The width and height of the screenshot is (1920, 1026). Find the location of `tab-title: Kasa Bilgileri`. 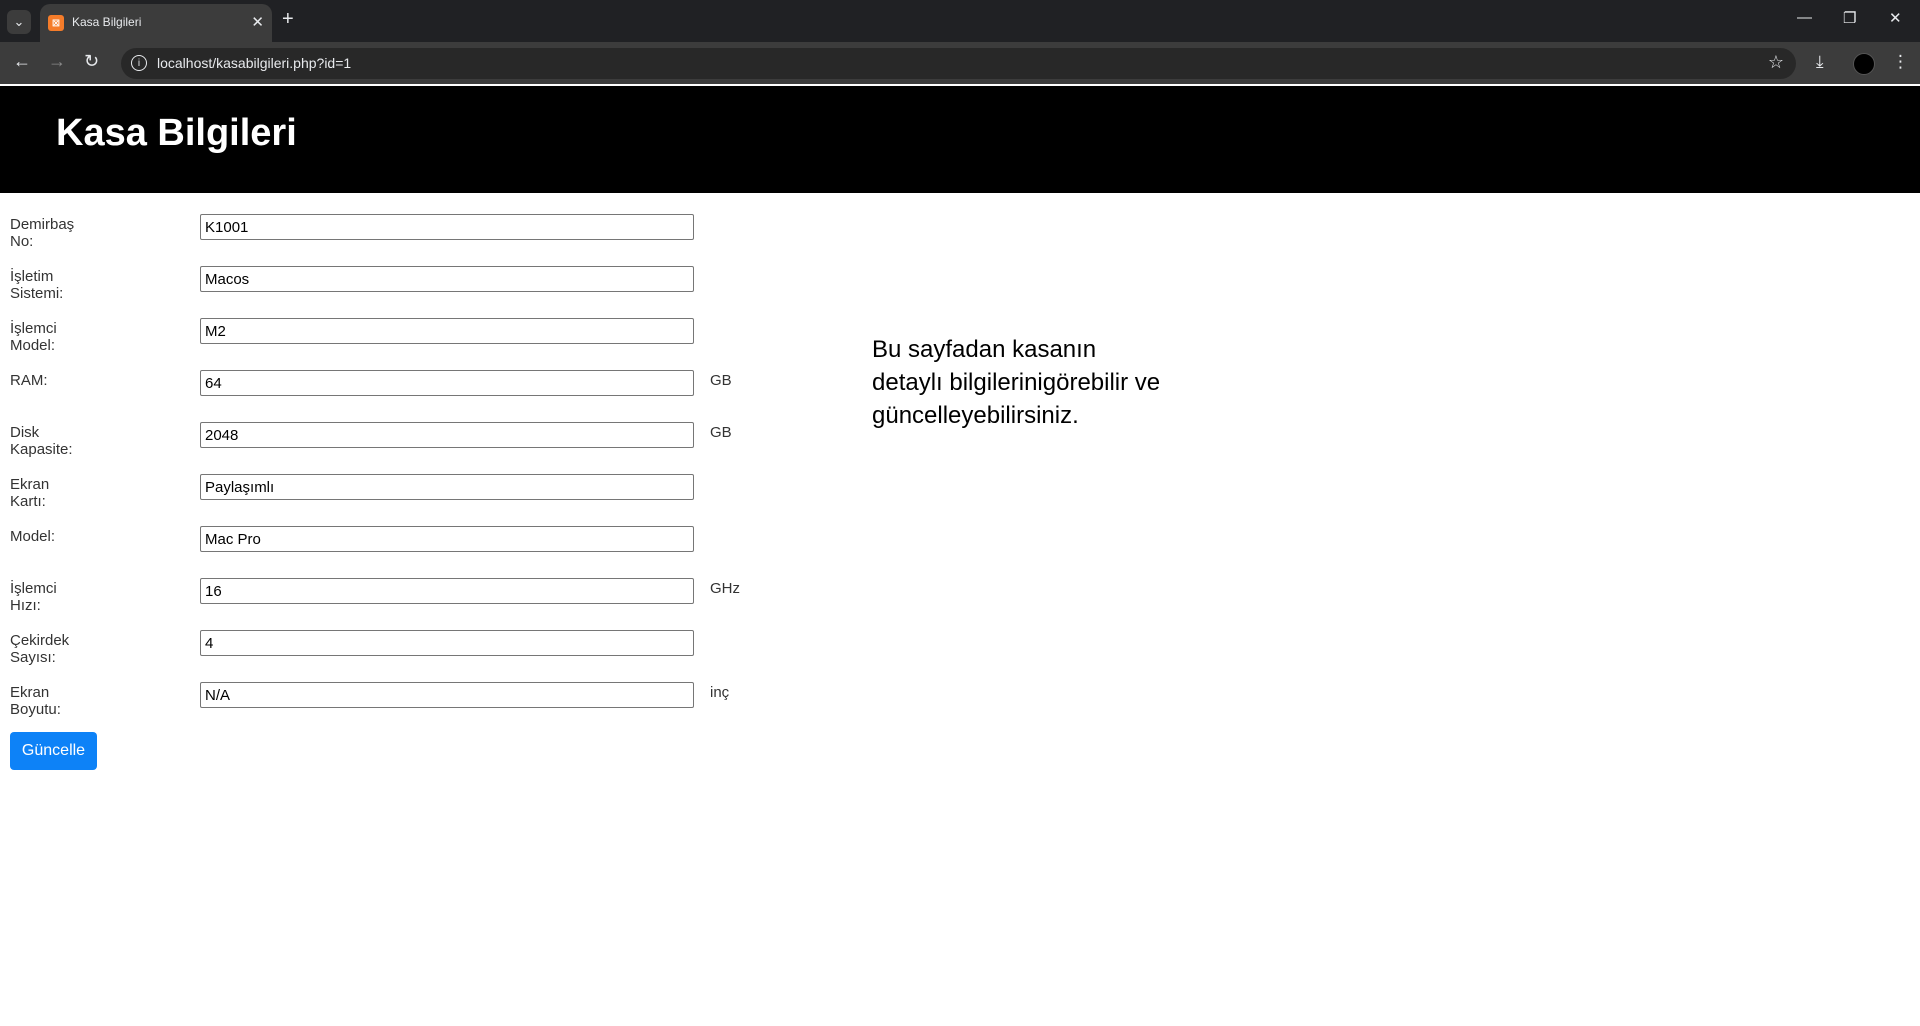

tab-title: Kasa Bilgileri is located at coordinates (107, 22).